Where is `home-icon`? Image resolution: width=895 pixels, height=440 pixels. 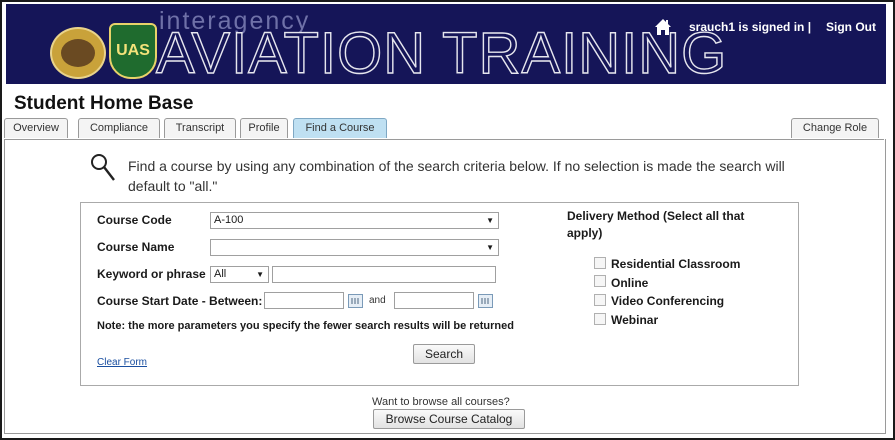 home-icon is located at coordinates (663, 27).